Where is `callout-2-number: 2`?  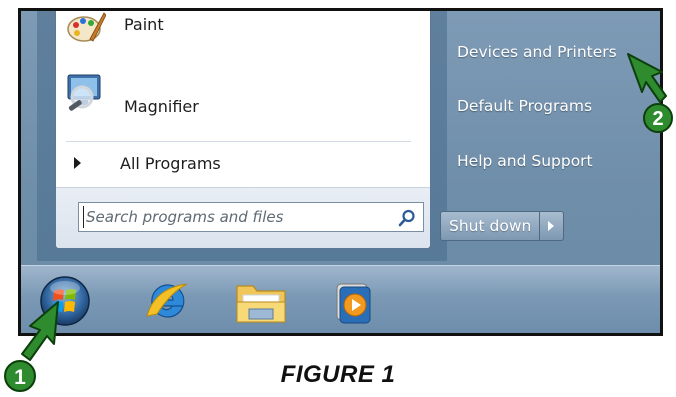
callout-2-number: 2 is located at coordinates (657, 119).